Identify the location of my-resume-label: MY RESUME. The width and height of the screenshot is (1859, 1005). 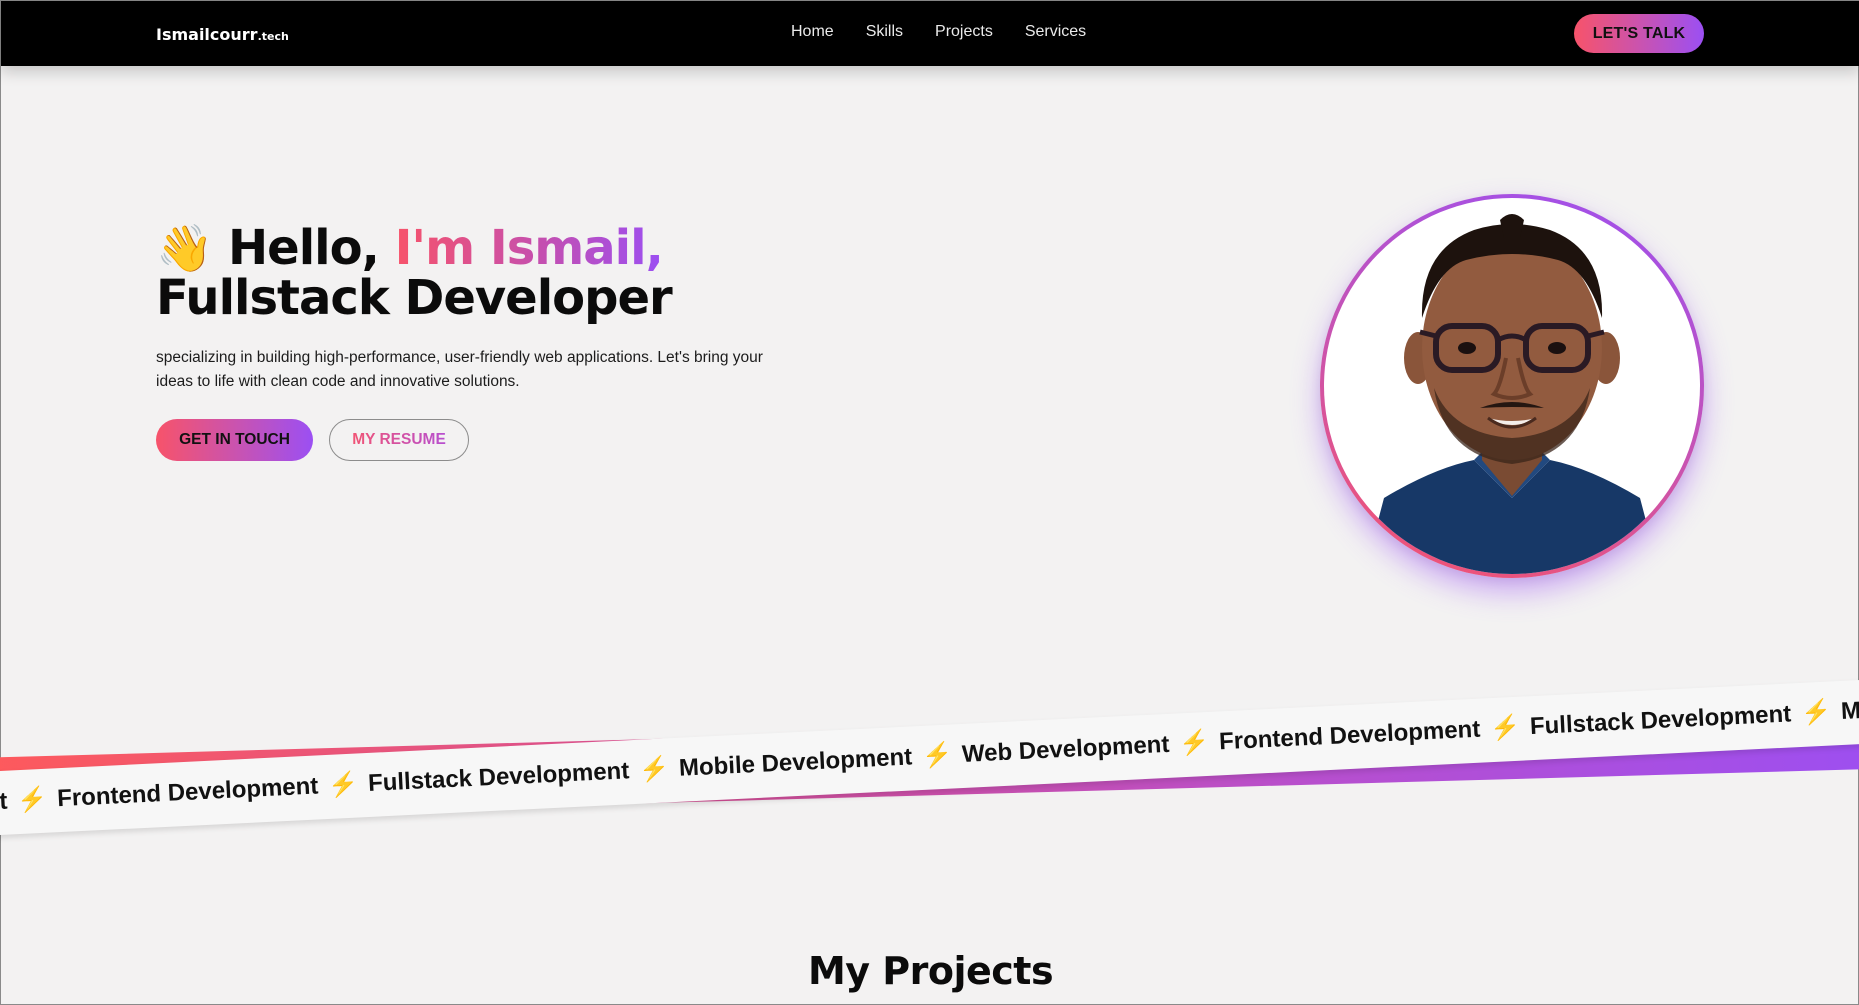
(399, 439).